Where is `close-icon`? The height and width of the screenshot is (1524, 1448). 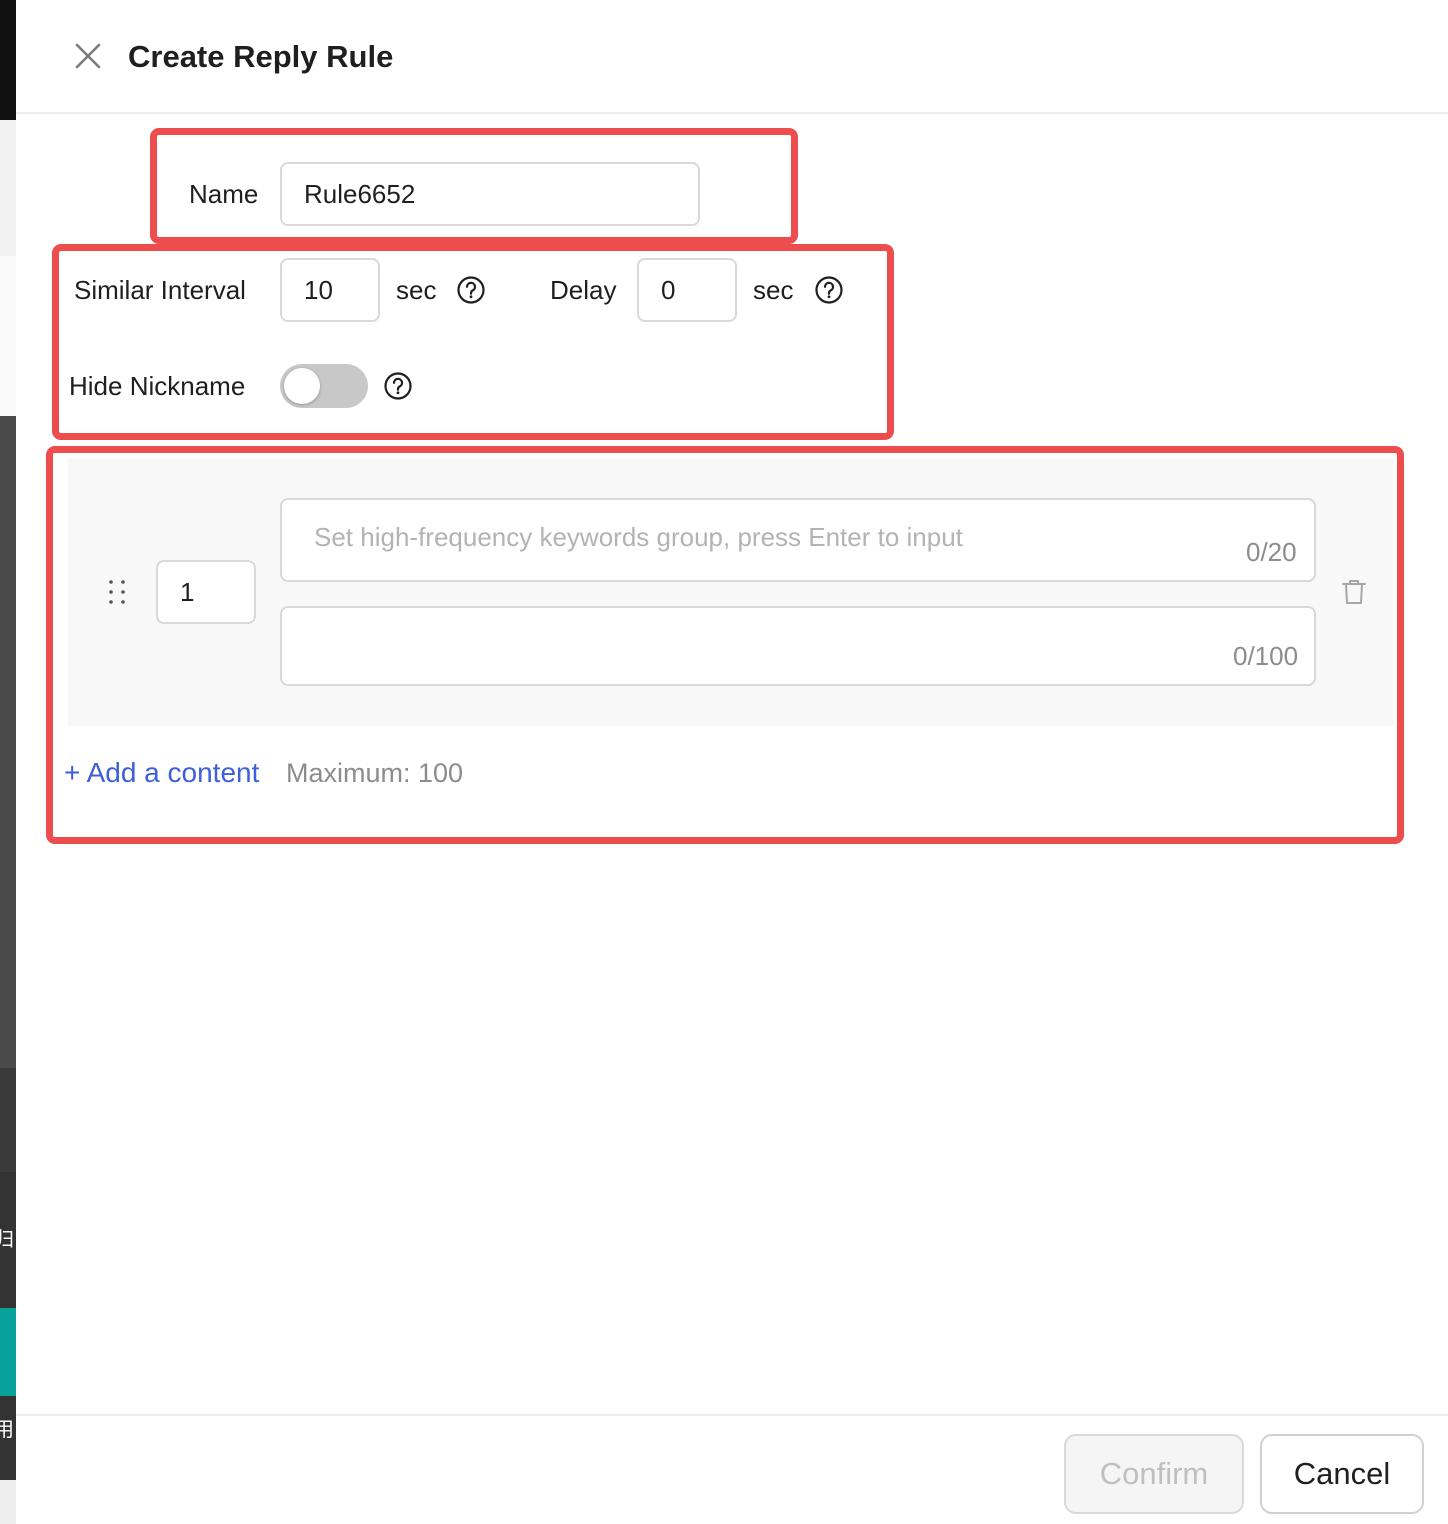 close-icon is located at coordinates (88, 56).